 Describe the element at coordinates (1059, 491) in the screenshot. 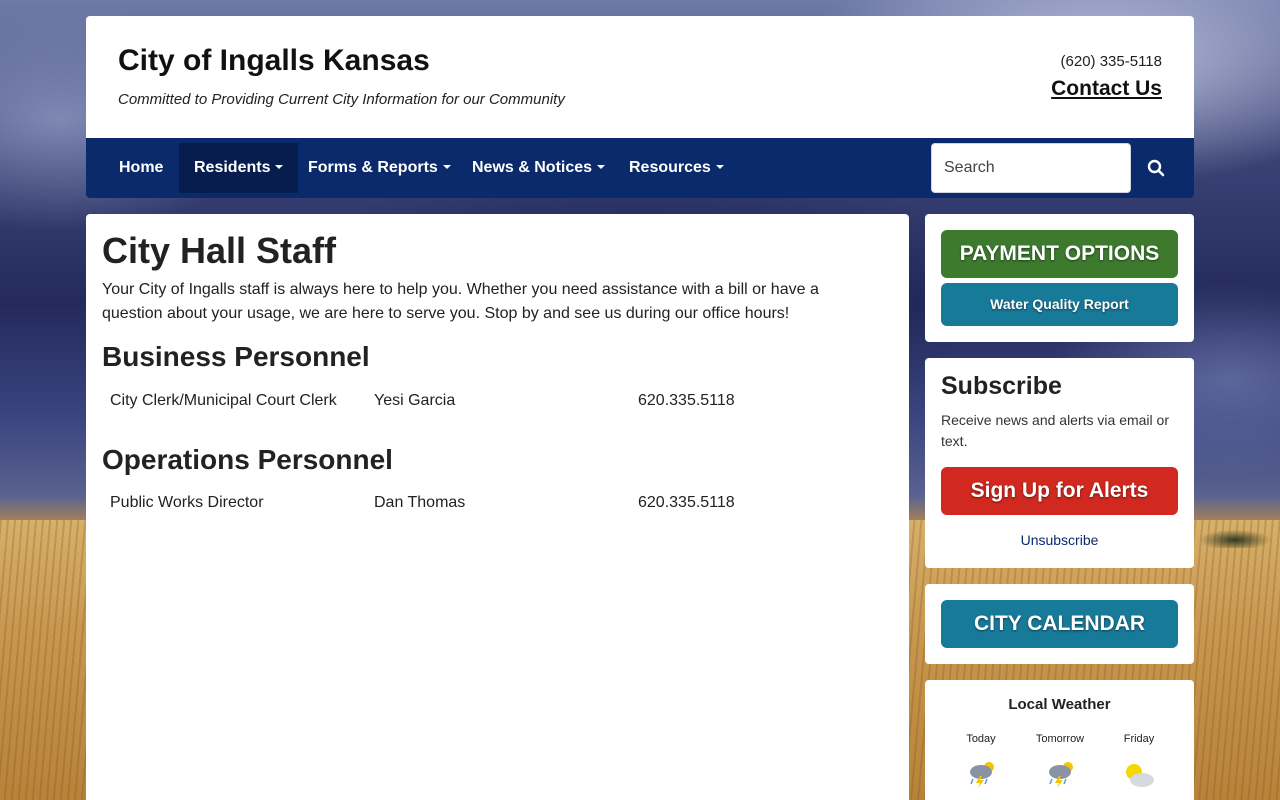

I see `sign-up-alerts-button: Sign Up for Alerts` at that location.